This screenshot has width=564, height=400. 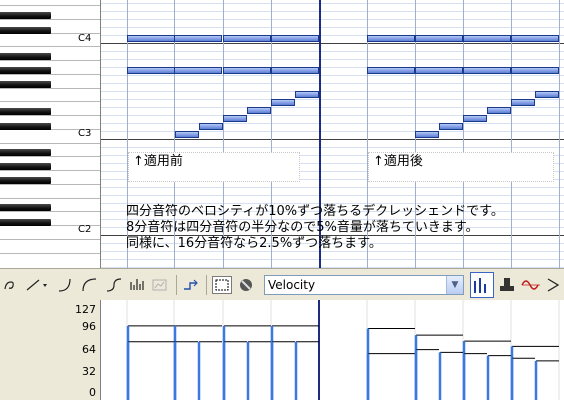 I want to click on curve-tool-icon, so click(x=66, y=285).